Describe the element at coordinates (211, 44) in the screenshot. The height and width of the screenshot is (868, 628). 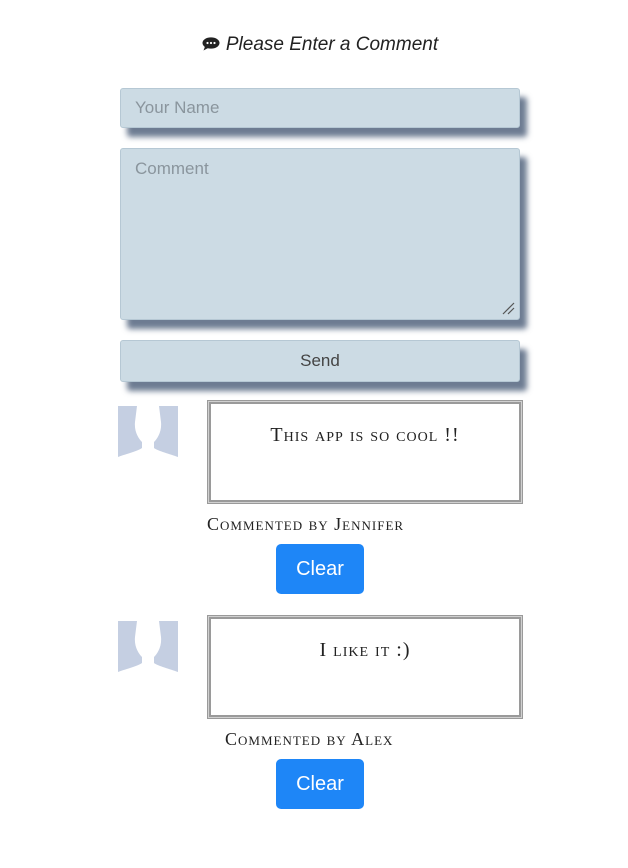
I see `comment-icon` at that location.